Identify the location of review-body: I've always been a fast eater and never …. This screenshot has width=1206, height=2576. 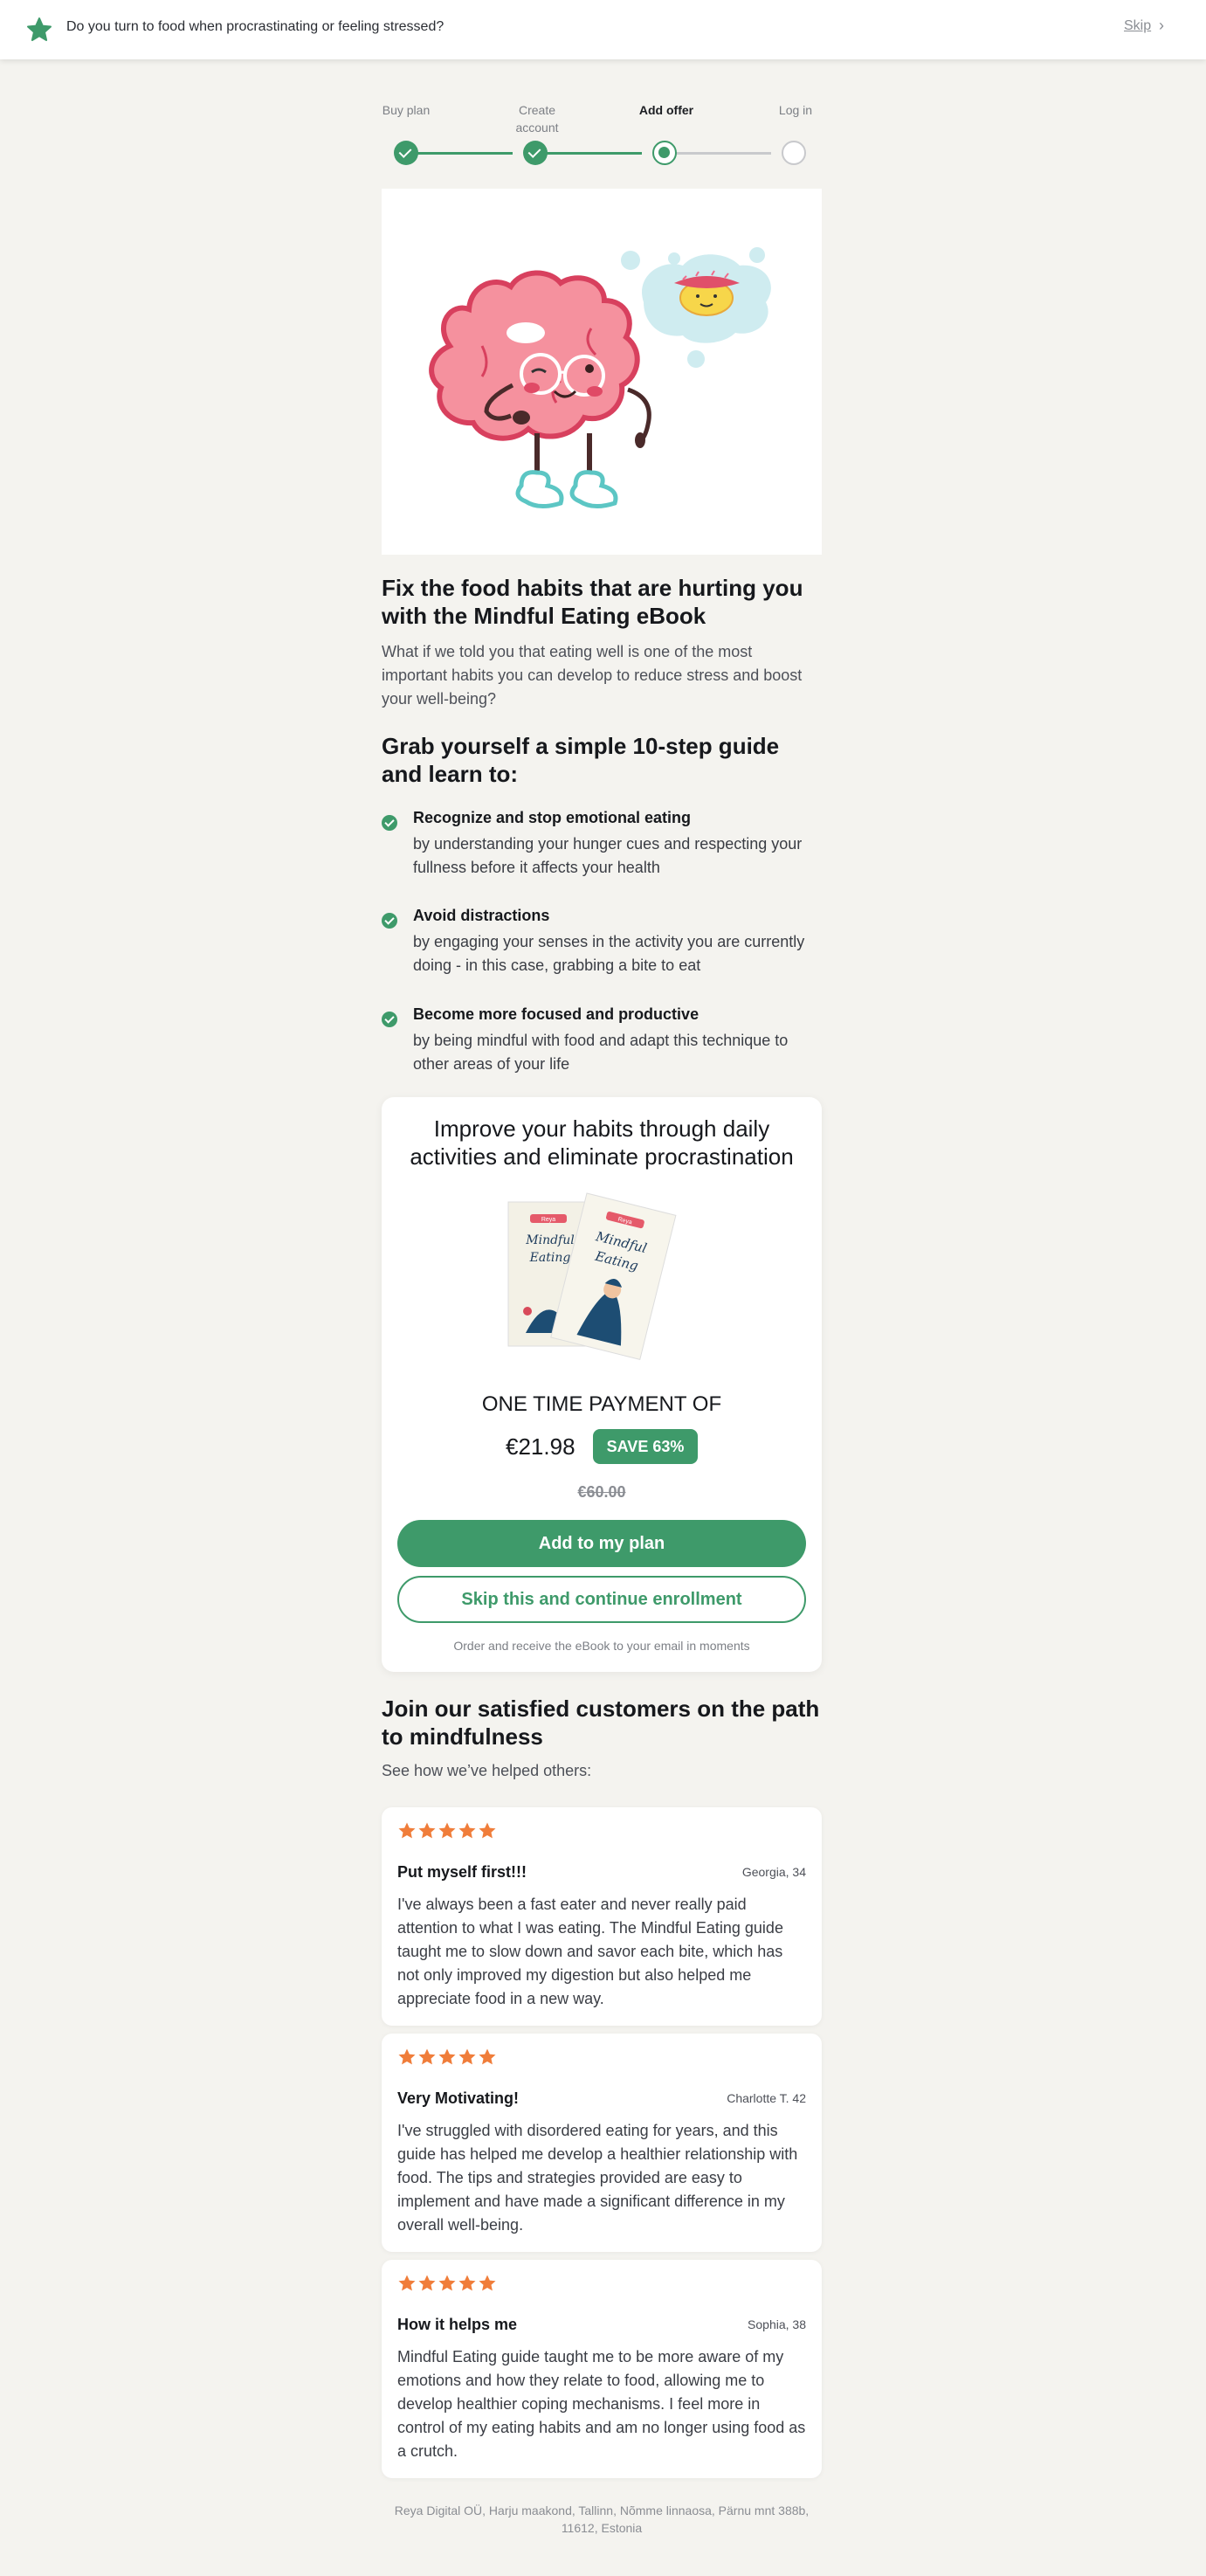
(590, 1951).